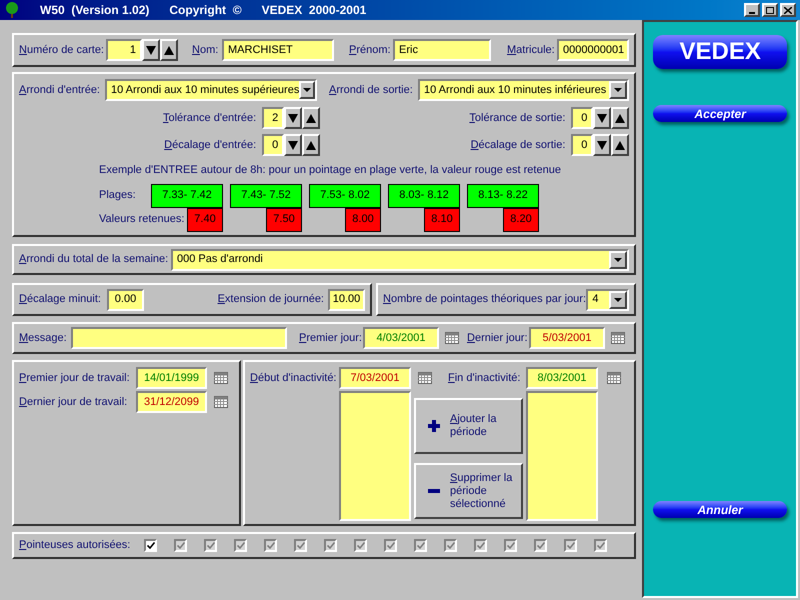  I want to click on time-range: 7.53- 8.02, so click(345, 196).